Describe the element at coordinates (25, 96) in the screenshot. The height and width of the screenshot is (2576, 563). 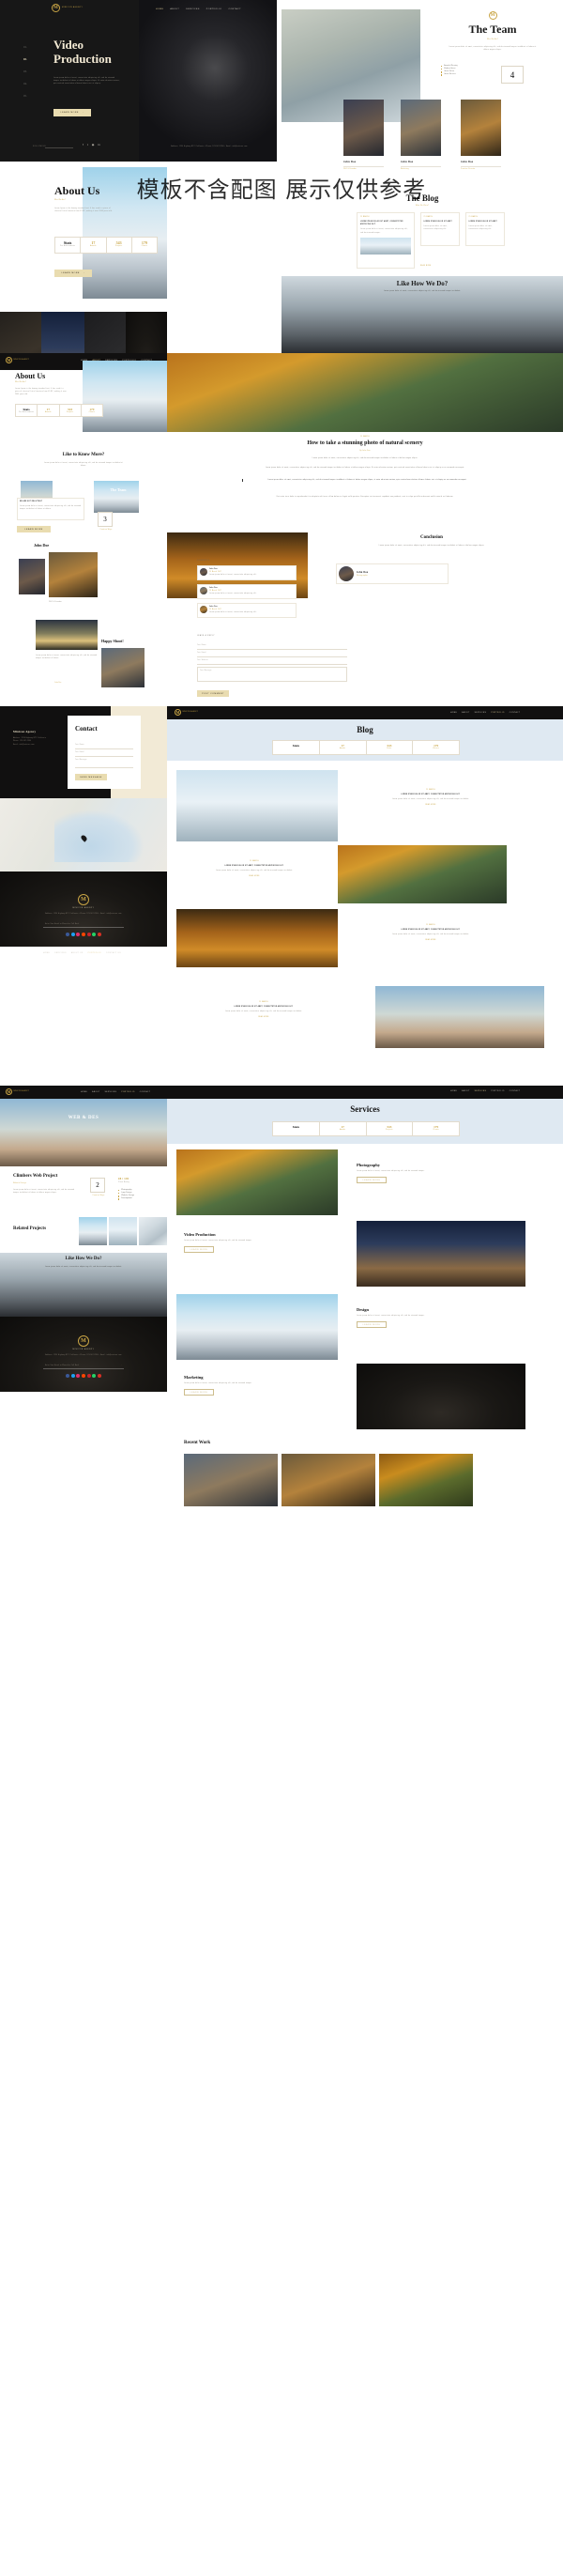
I see `slide-number-5: 05.` at that location.